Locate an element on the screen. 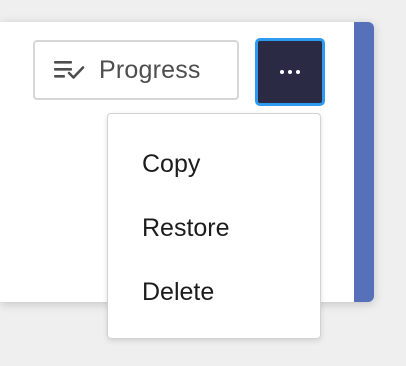 This screenshot has width=406, height=366. menu-item-delete: Delete is located at coordinates (214, 292).